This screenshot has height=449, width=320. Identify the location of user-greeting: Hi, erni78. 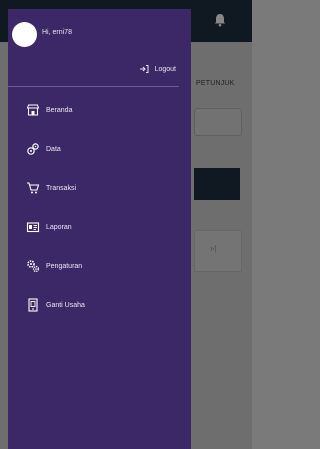
(57, 32).